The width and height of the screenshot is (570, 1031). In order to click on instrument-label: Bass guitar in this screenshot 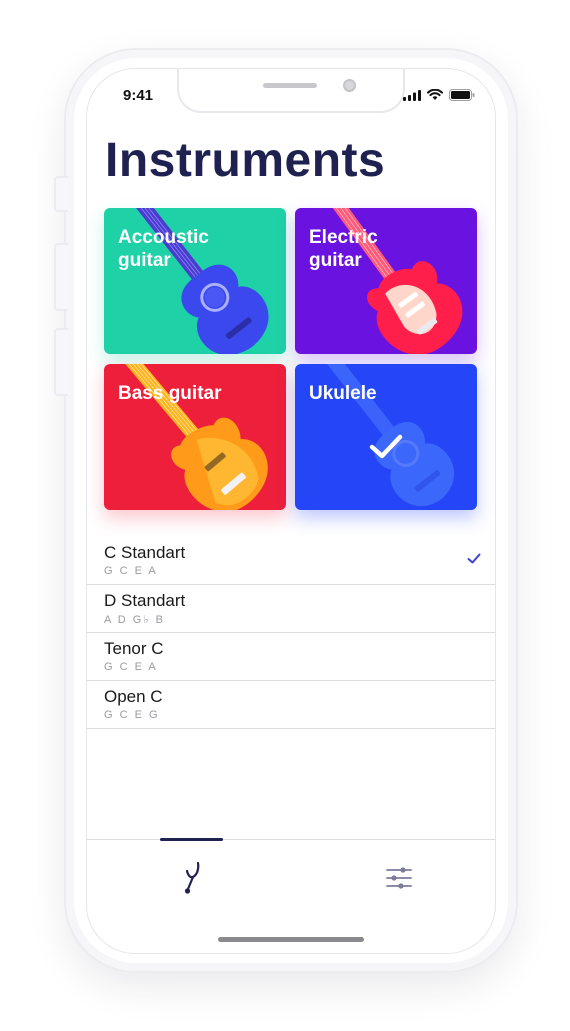, I will do `click(170, 393)`.